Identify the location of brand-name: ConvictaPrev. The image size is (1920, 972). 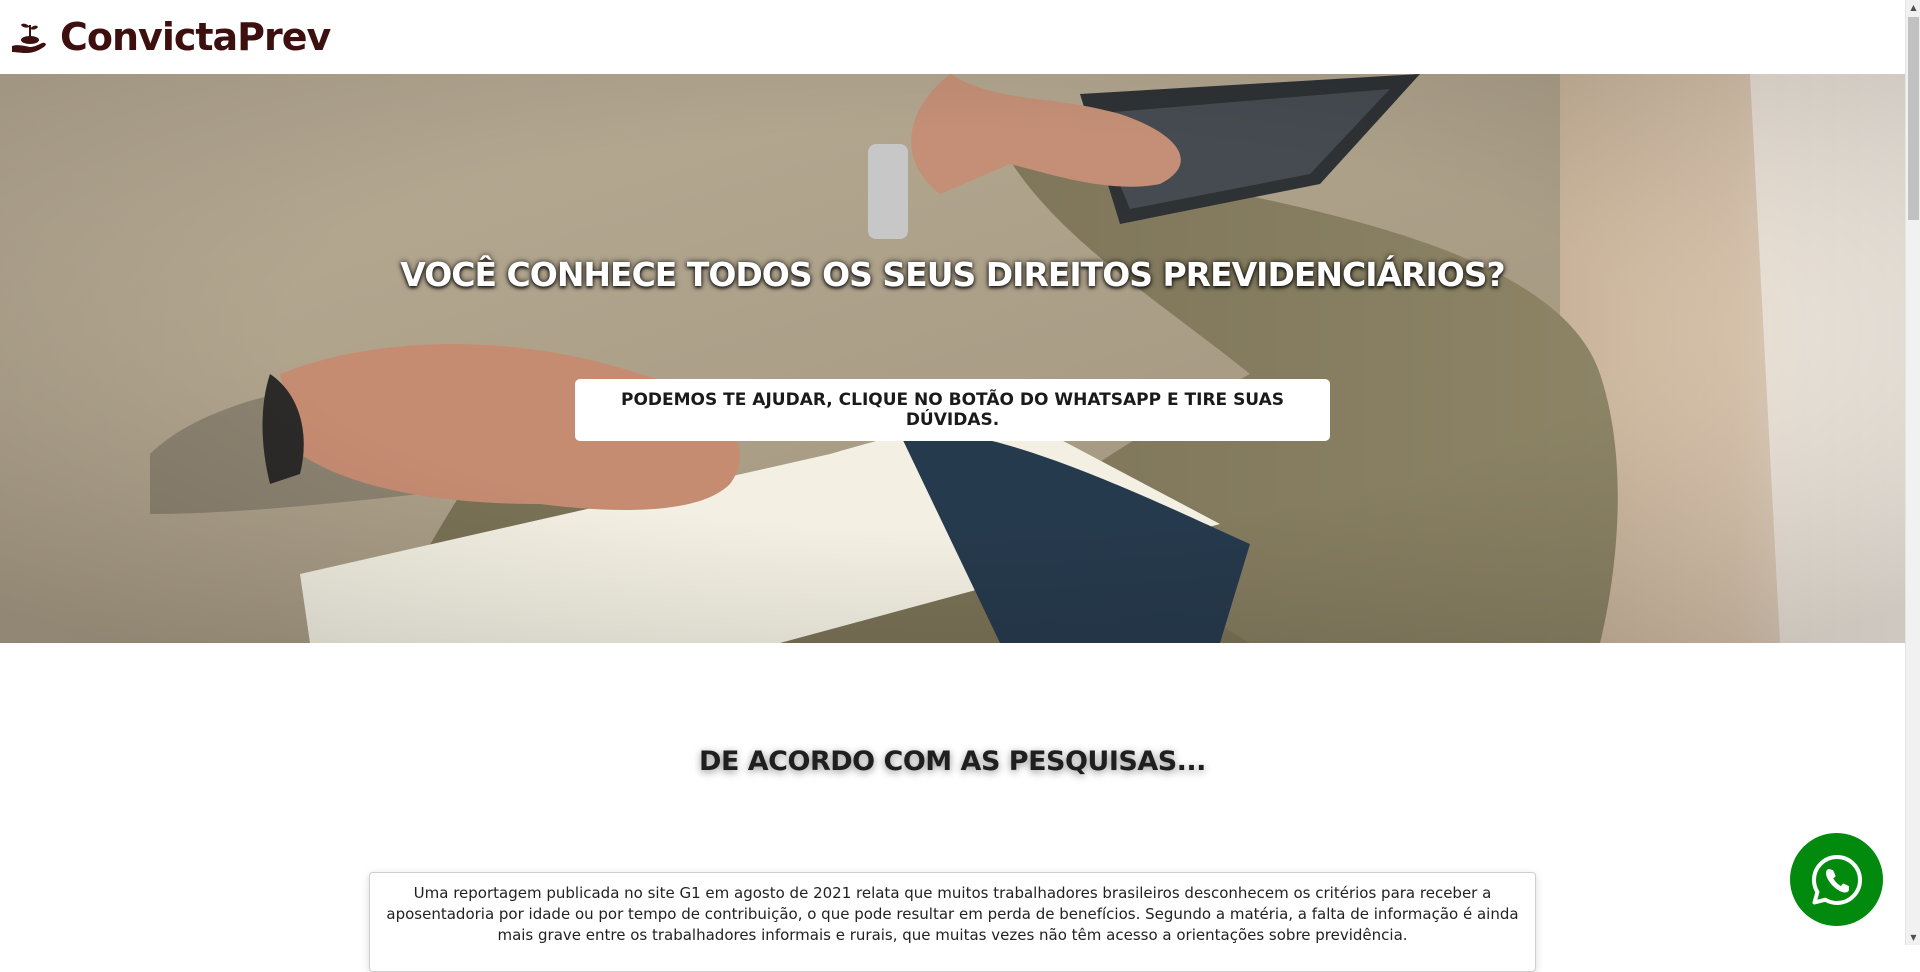
(195, 37).